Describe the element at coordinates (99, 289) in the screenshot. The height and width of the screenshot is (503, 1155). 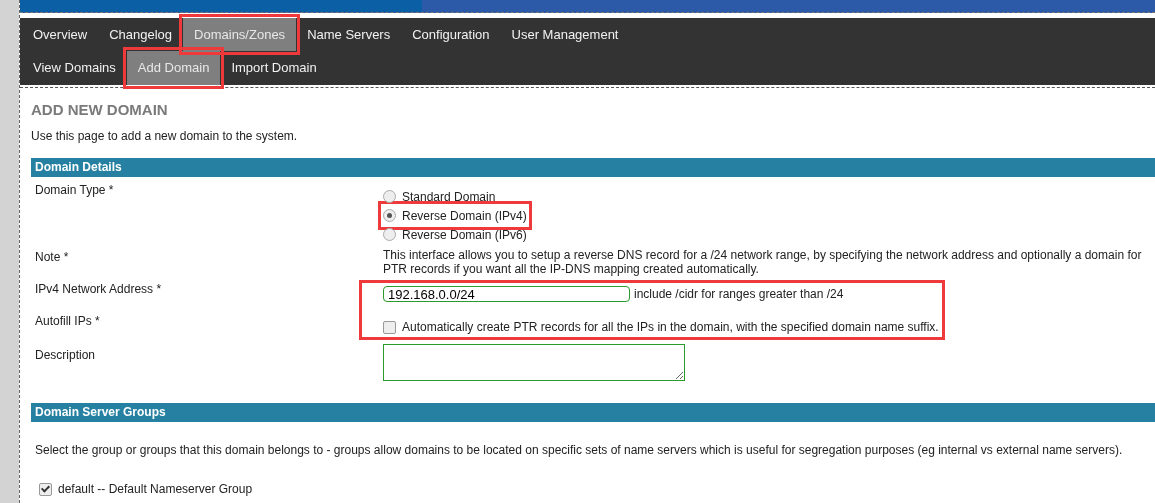
I see `field-label: IPv4 Network Address *` at that location.